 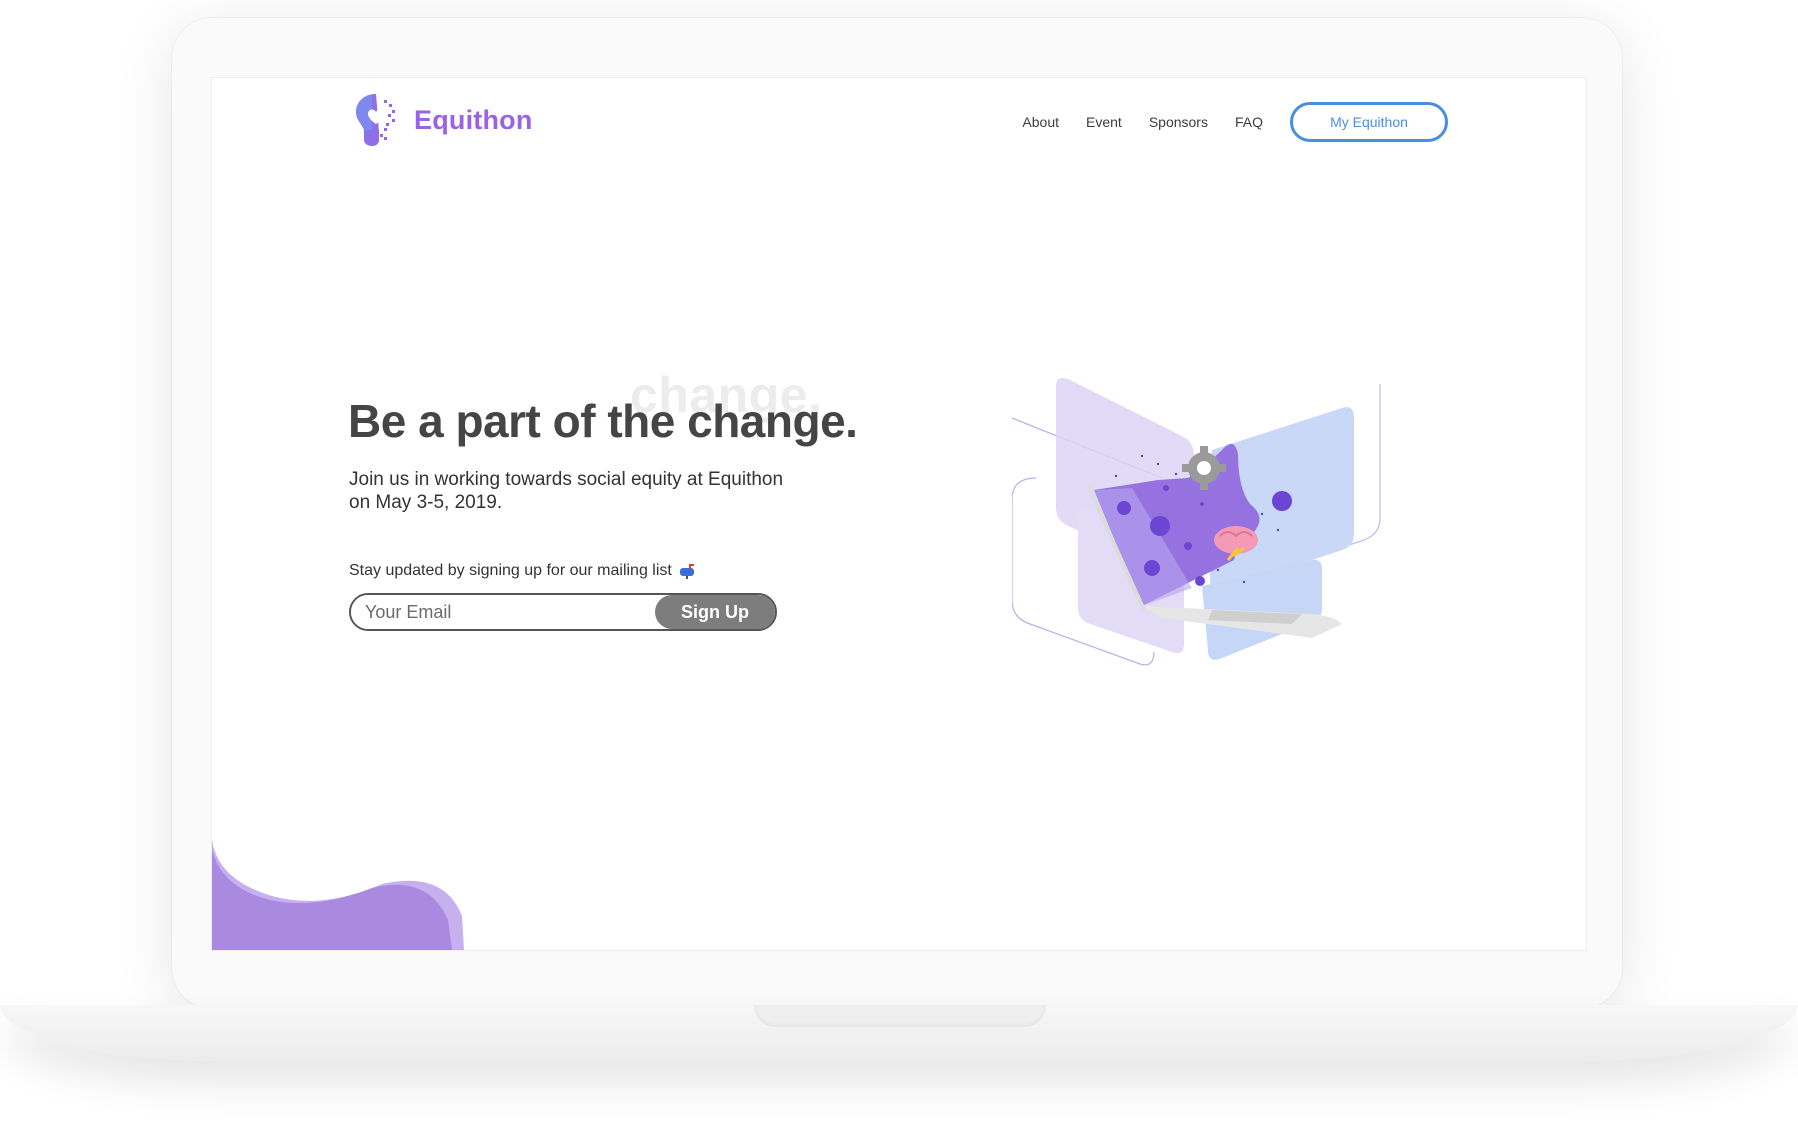 What do you see at coordinates (1040, 122) in the screenshot?
I see `nav-about: About` at bounding box center [1040, 122].